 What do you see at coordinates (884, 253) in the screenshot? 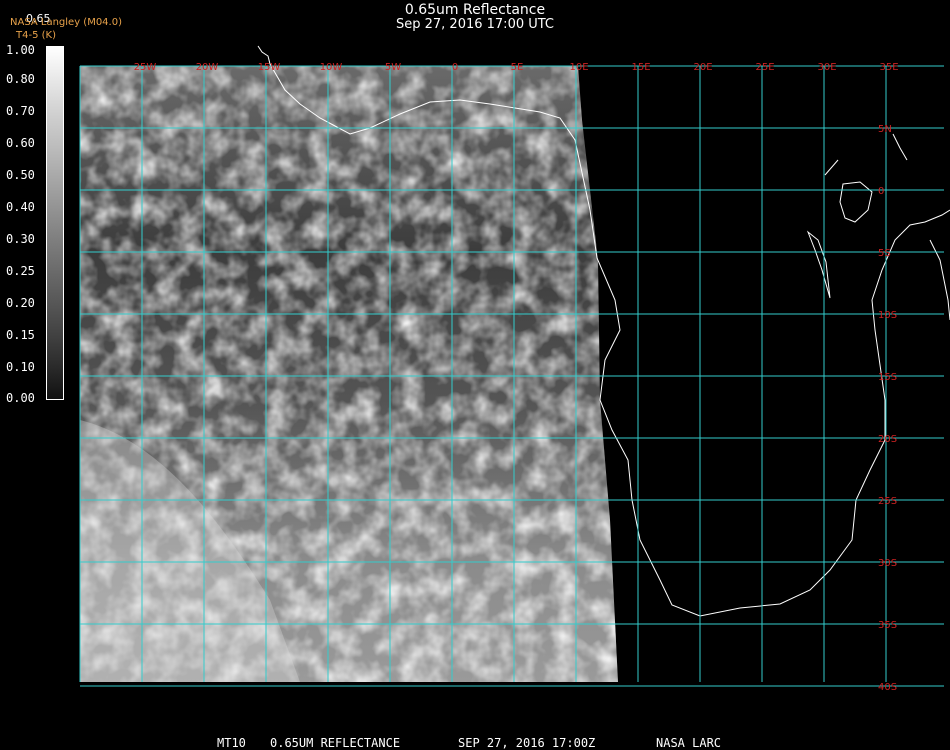
I see `latitude-label: 5S` at bounding box center [884, 253].